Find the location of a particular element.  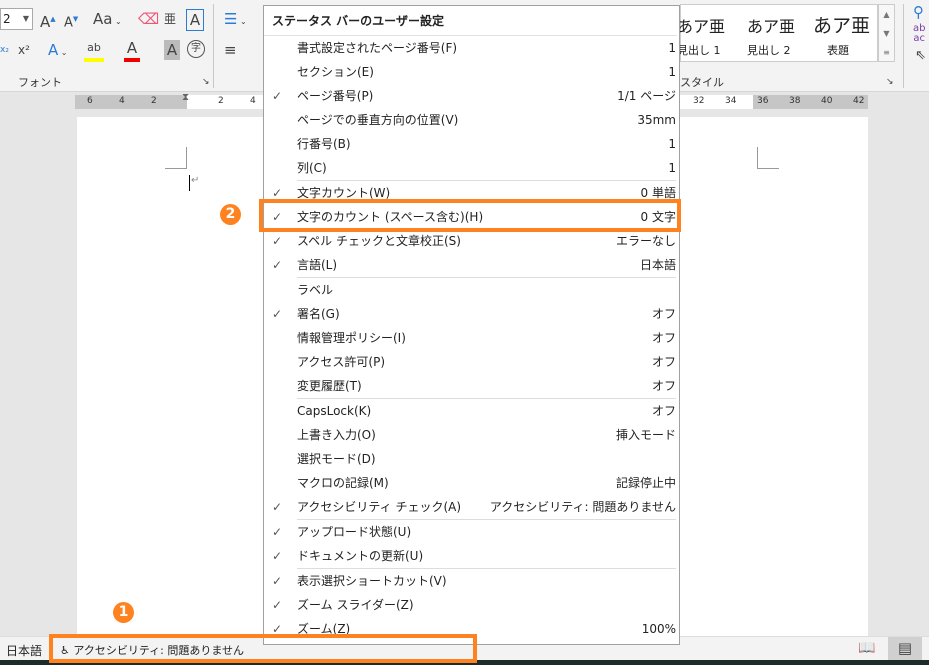

style-heading2: あア亜 is located at coordinates (771, 25).